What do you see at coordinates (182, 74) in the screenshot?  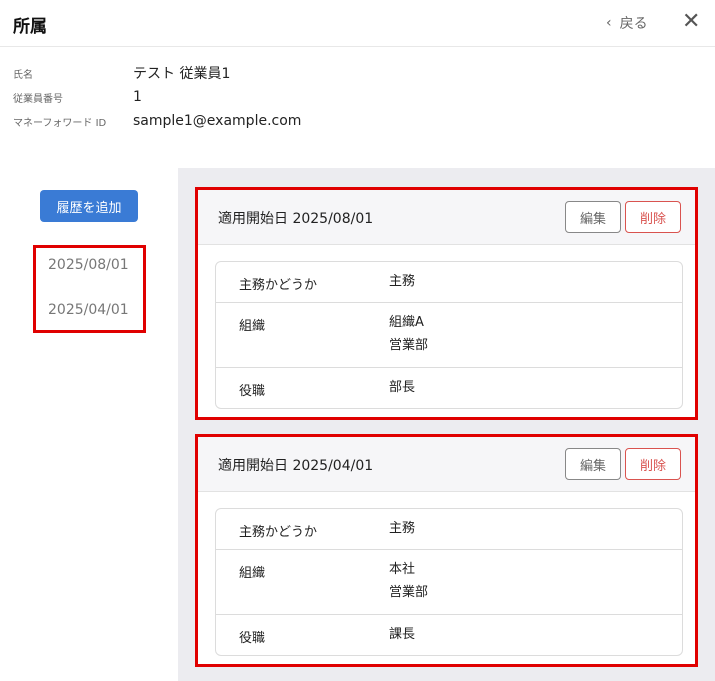 I see `employee-name-value: テスト 従業員1` at bounding box center [182, 74].